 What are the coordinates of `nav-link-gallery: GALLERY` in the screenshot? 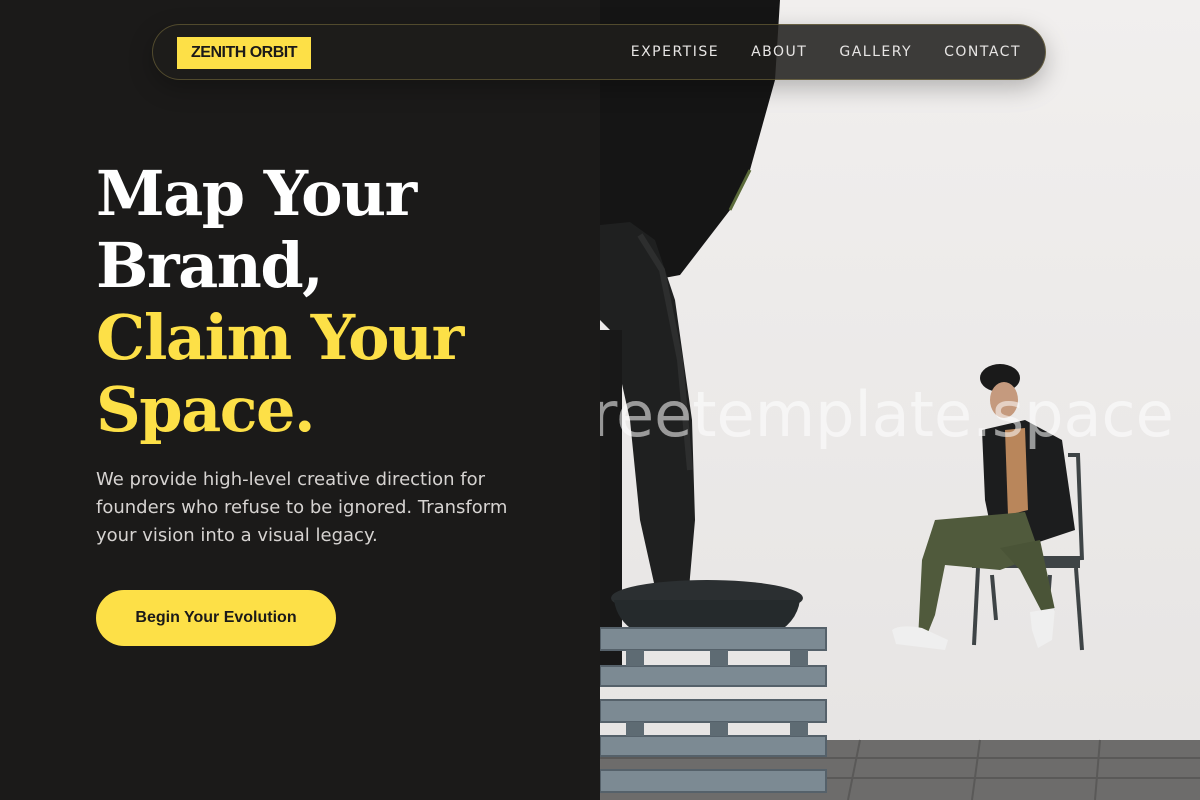 It's located at (875, 52).